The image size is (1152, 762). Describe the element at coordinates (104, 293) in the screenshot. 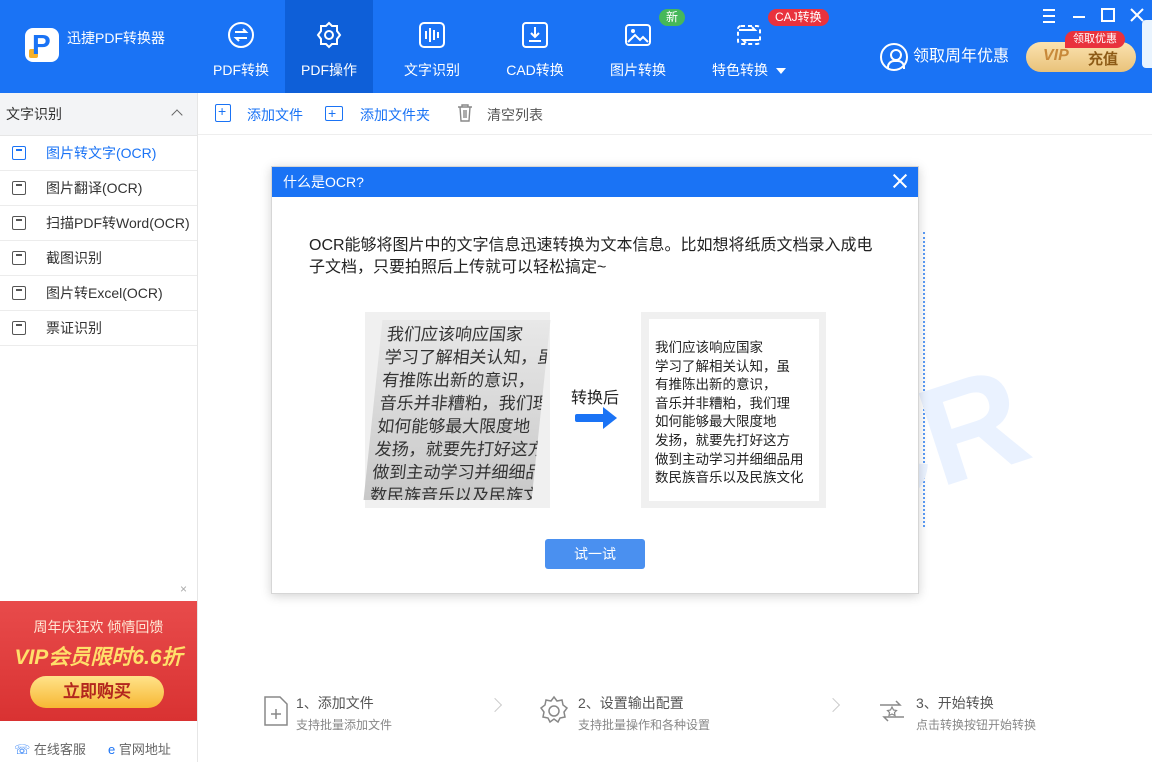

I see `sidebar-item-label: 图片转Excel(OCR)` at that location.